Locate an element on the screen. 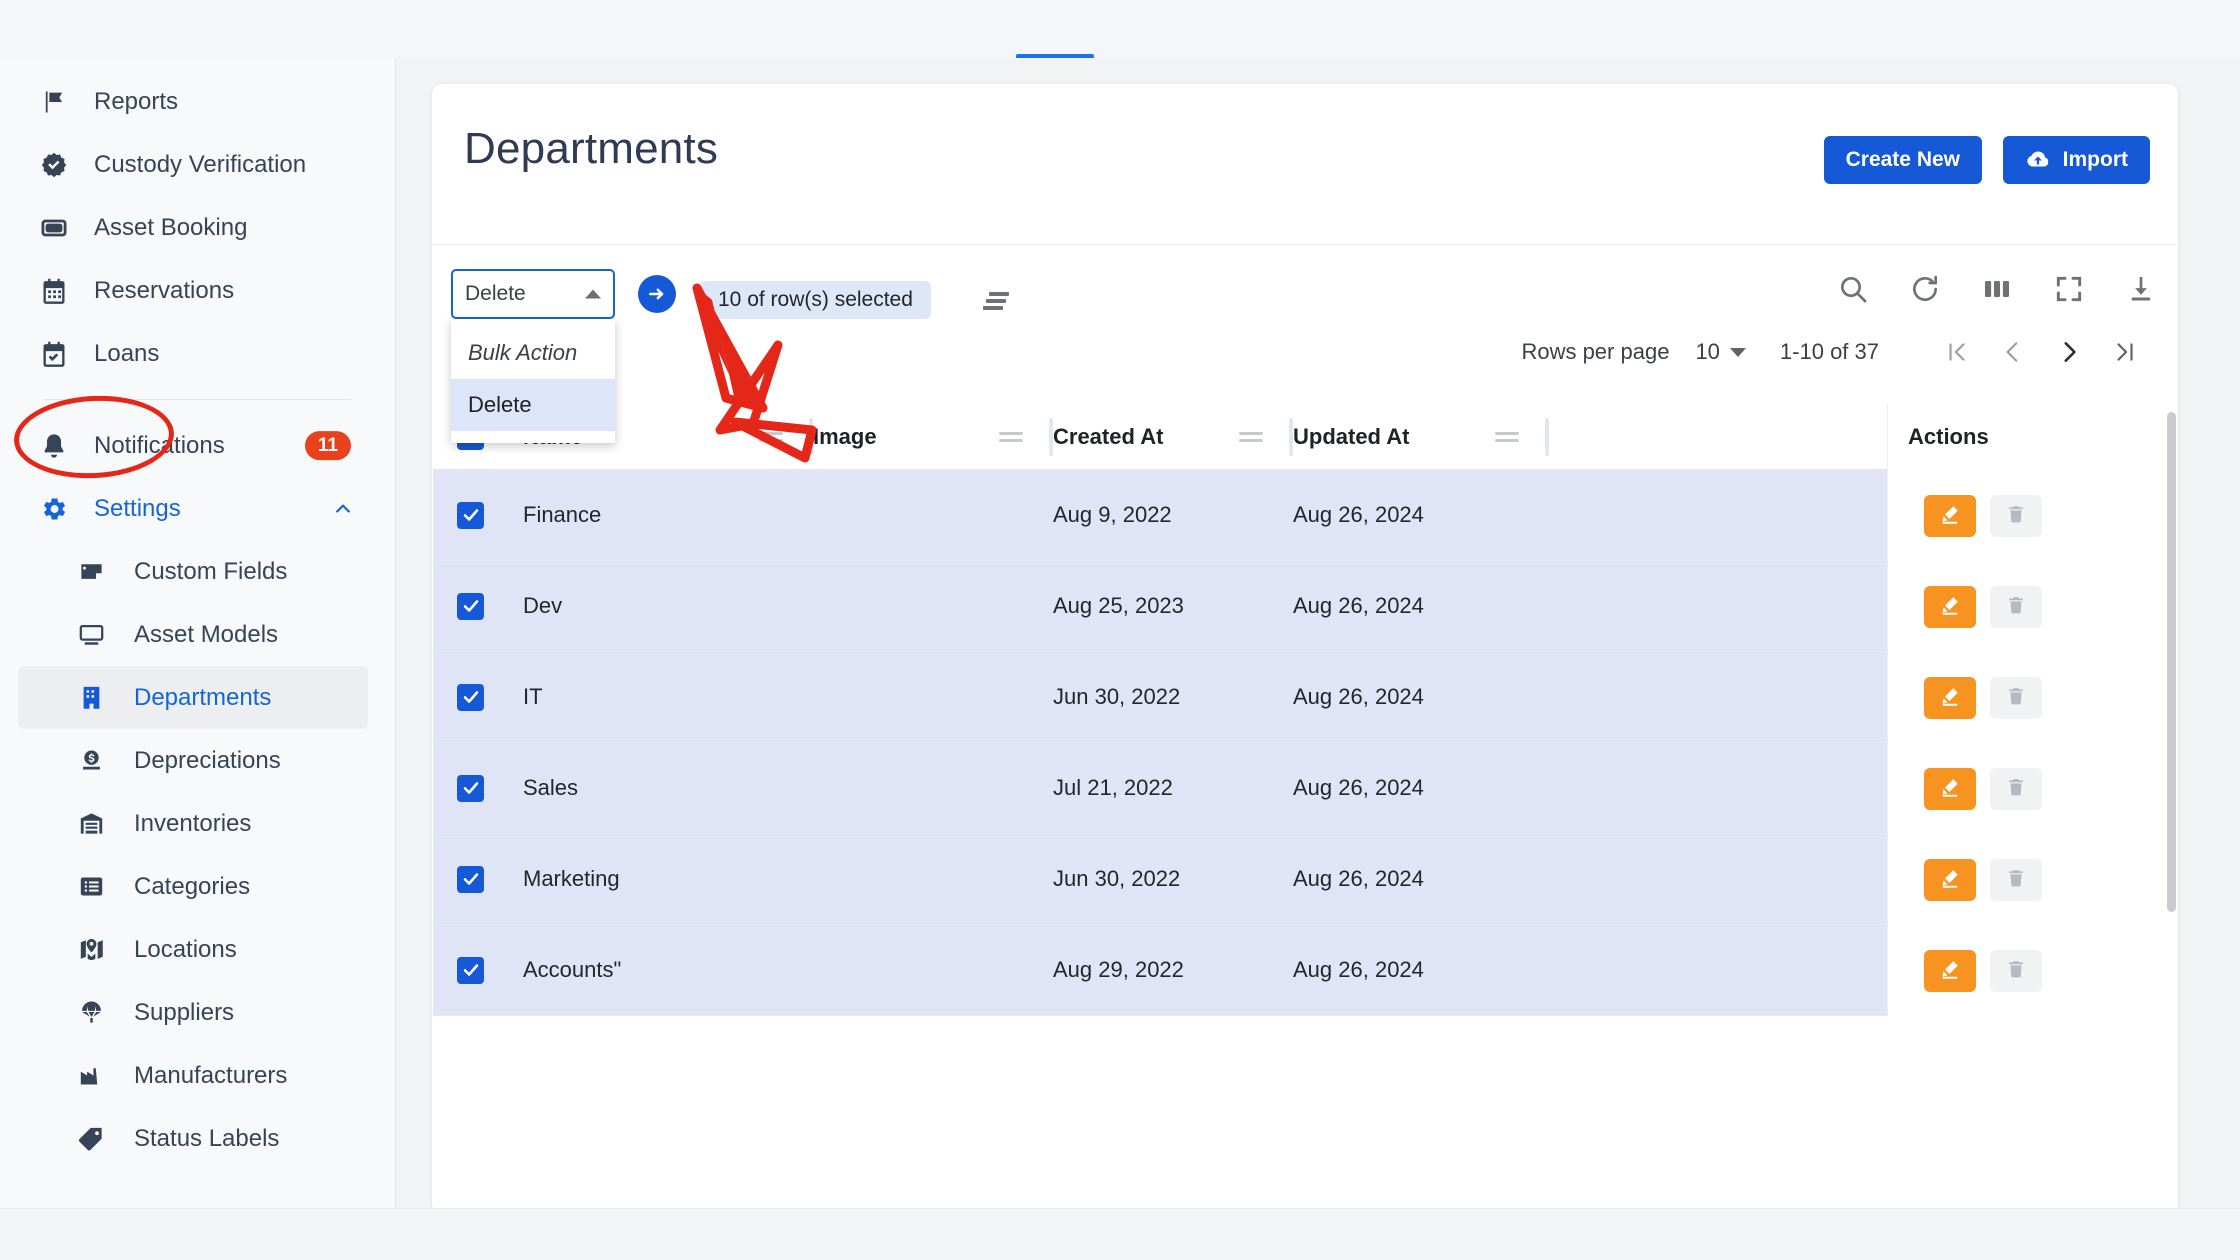 This screenshot has height=1260, width=2240. sidebar-item-settings: Settings is located at coordinates (197, 508).